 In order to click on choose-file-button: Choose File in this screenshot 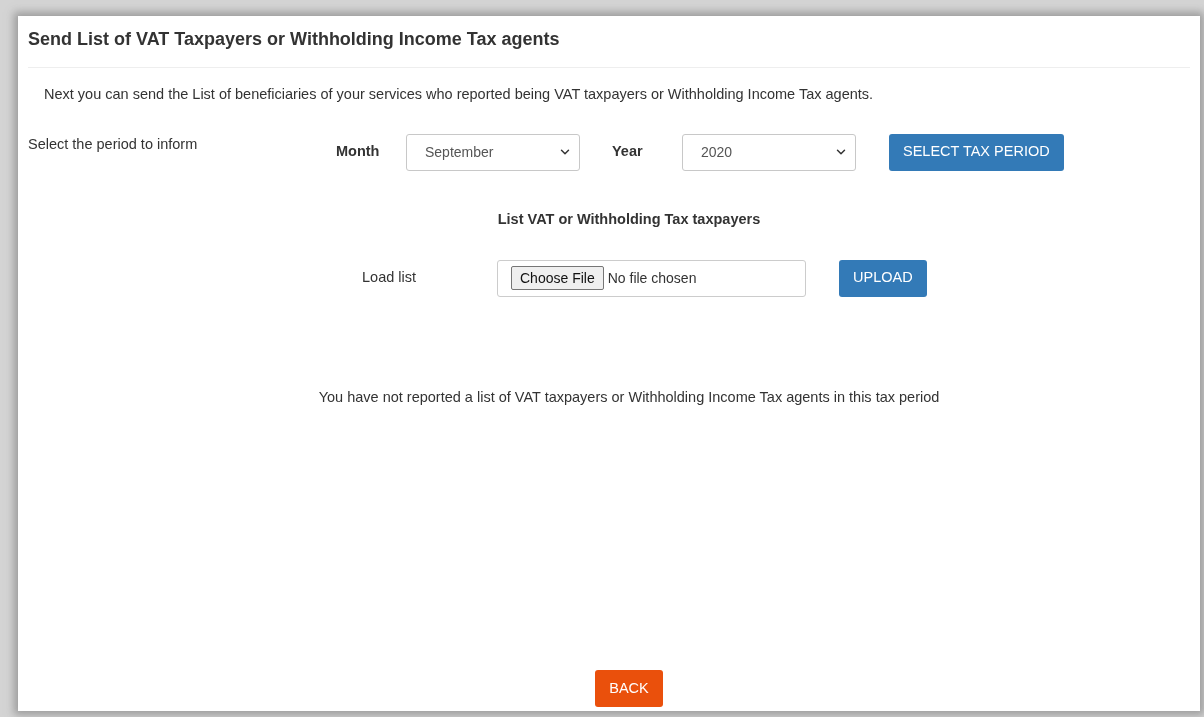, I will do `click(557, 278)`.